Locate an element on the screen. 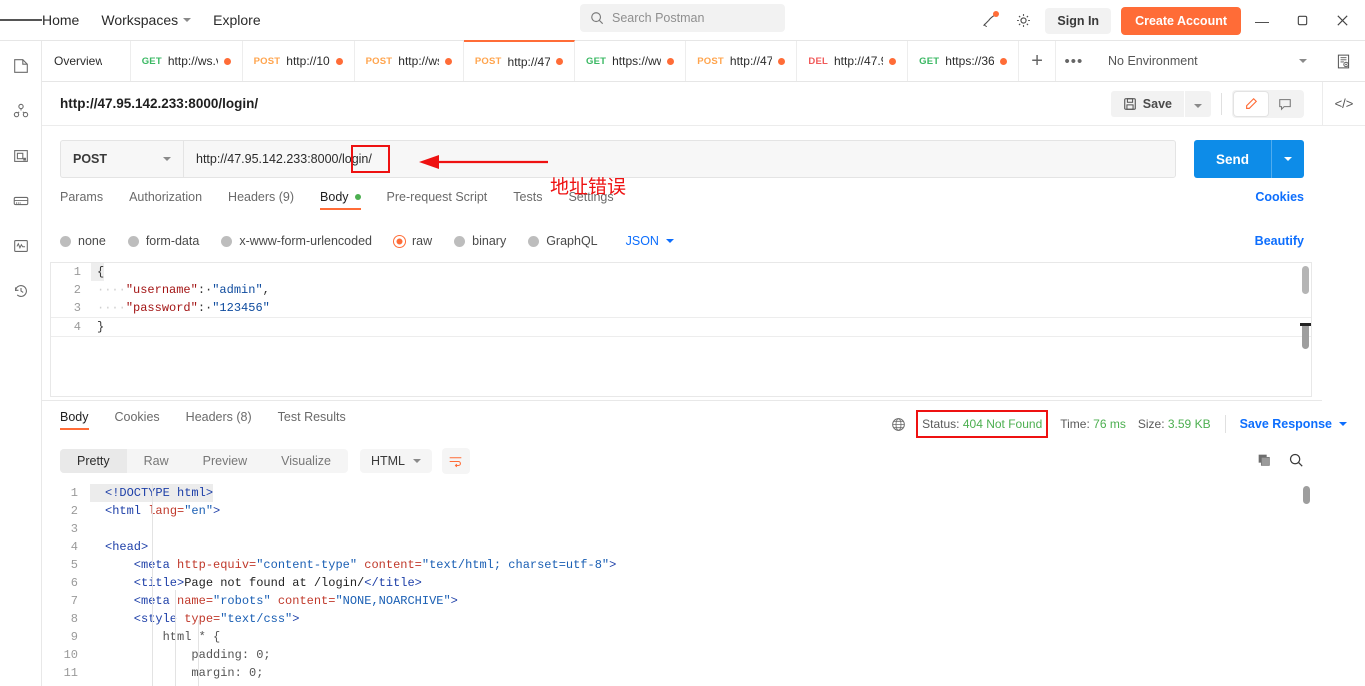 The height and width of the screenshot is (686, 1365). code-snippet-icon: </> is located at coordinates (1343, 104).